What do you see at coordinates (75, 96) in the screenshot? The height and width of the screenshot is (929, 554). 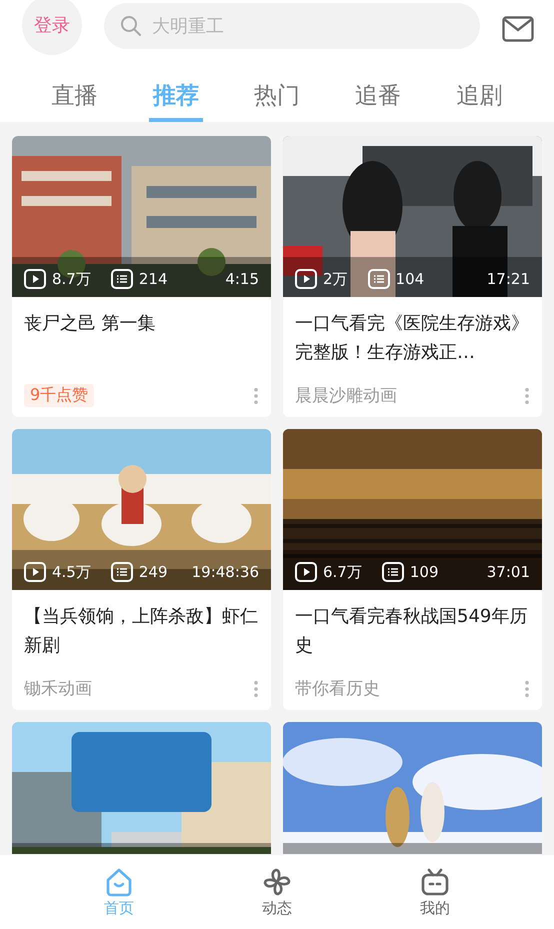 I see `tab: 直播` at bounding box center [75, 96].